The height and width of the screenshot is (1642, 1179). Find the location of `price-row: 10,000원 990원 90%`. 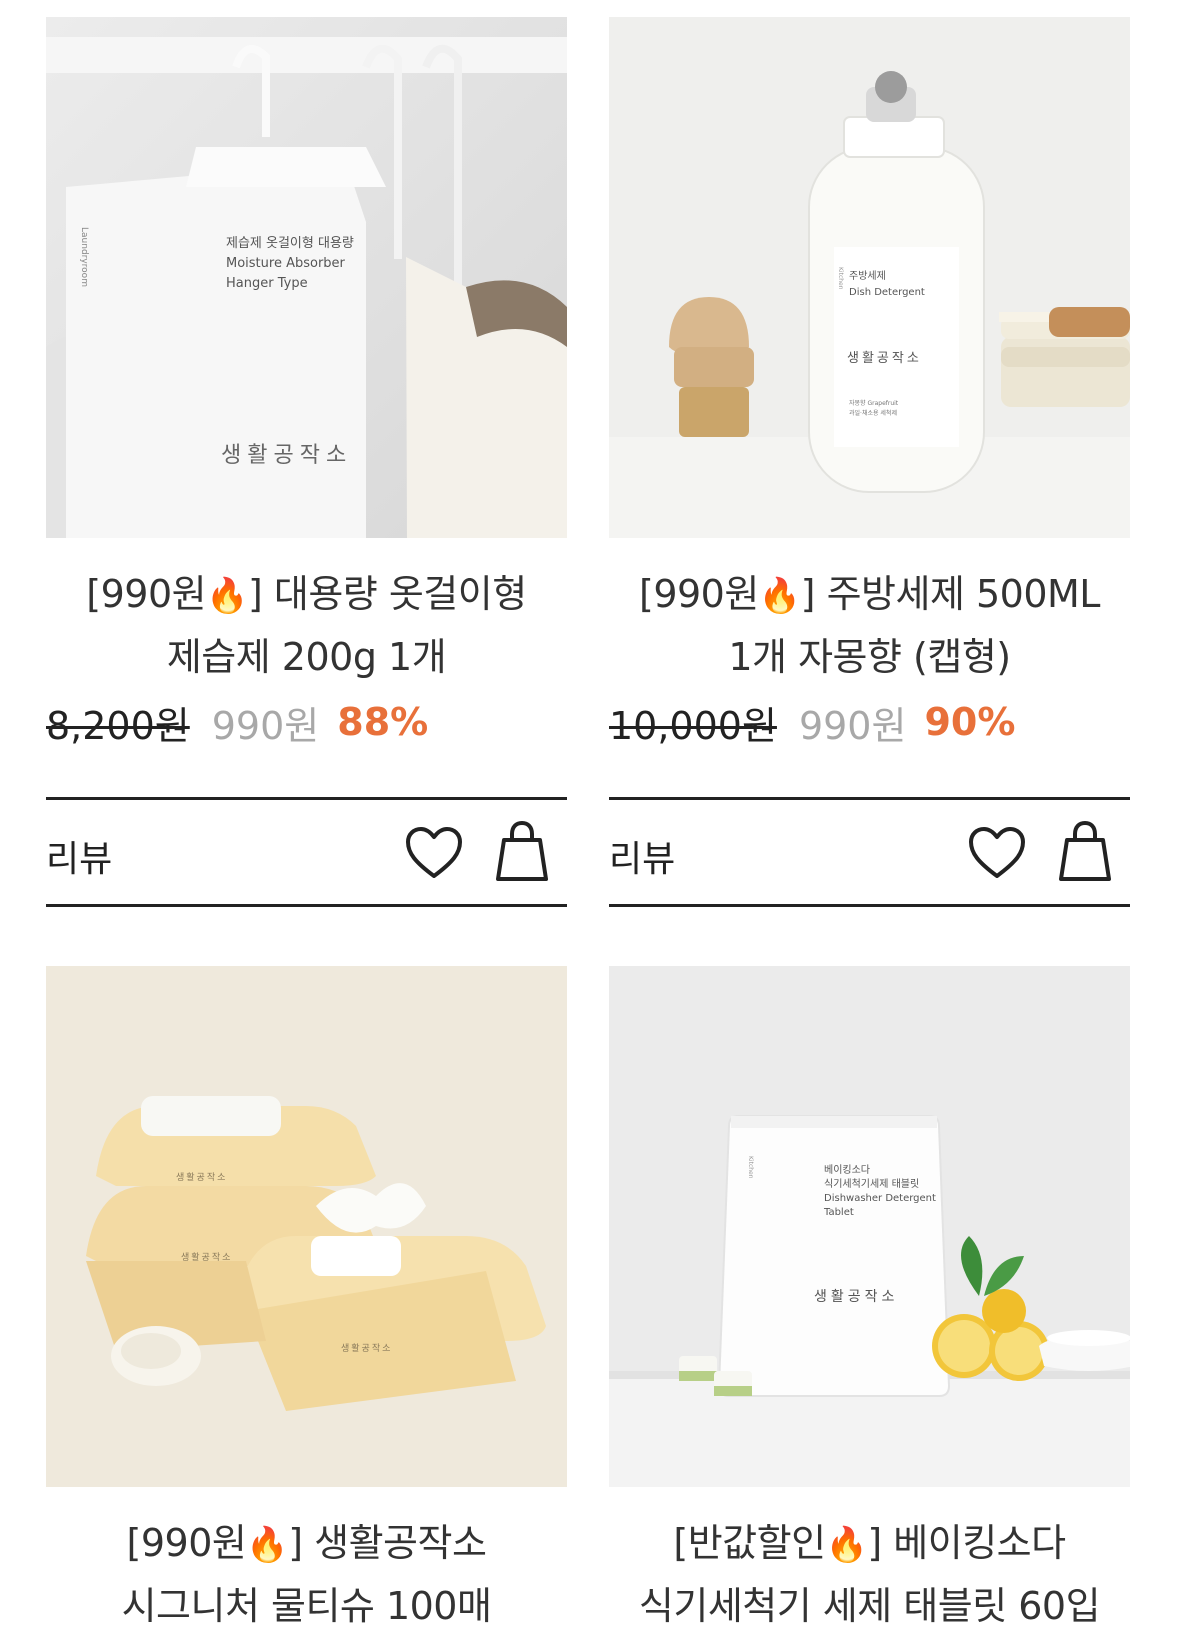

price-row: 10,000원 990원 90% is located at coordinates (869, 722).